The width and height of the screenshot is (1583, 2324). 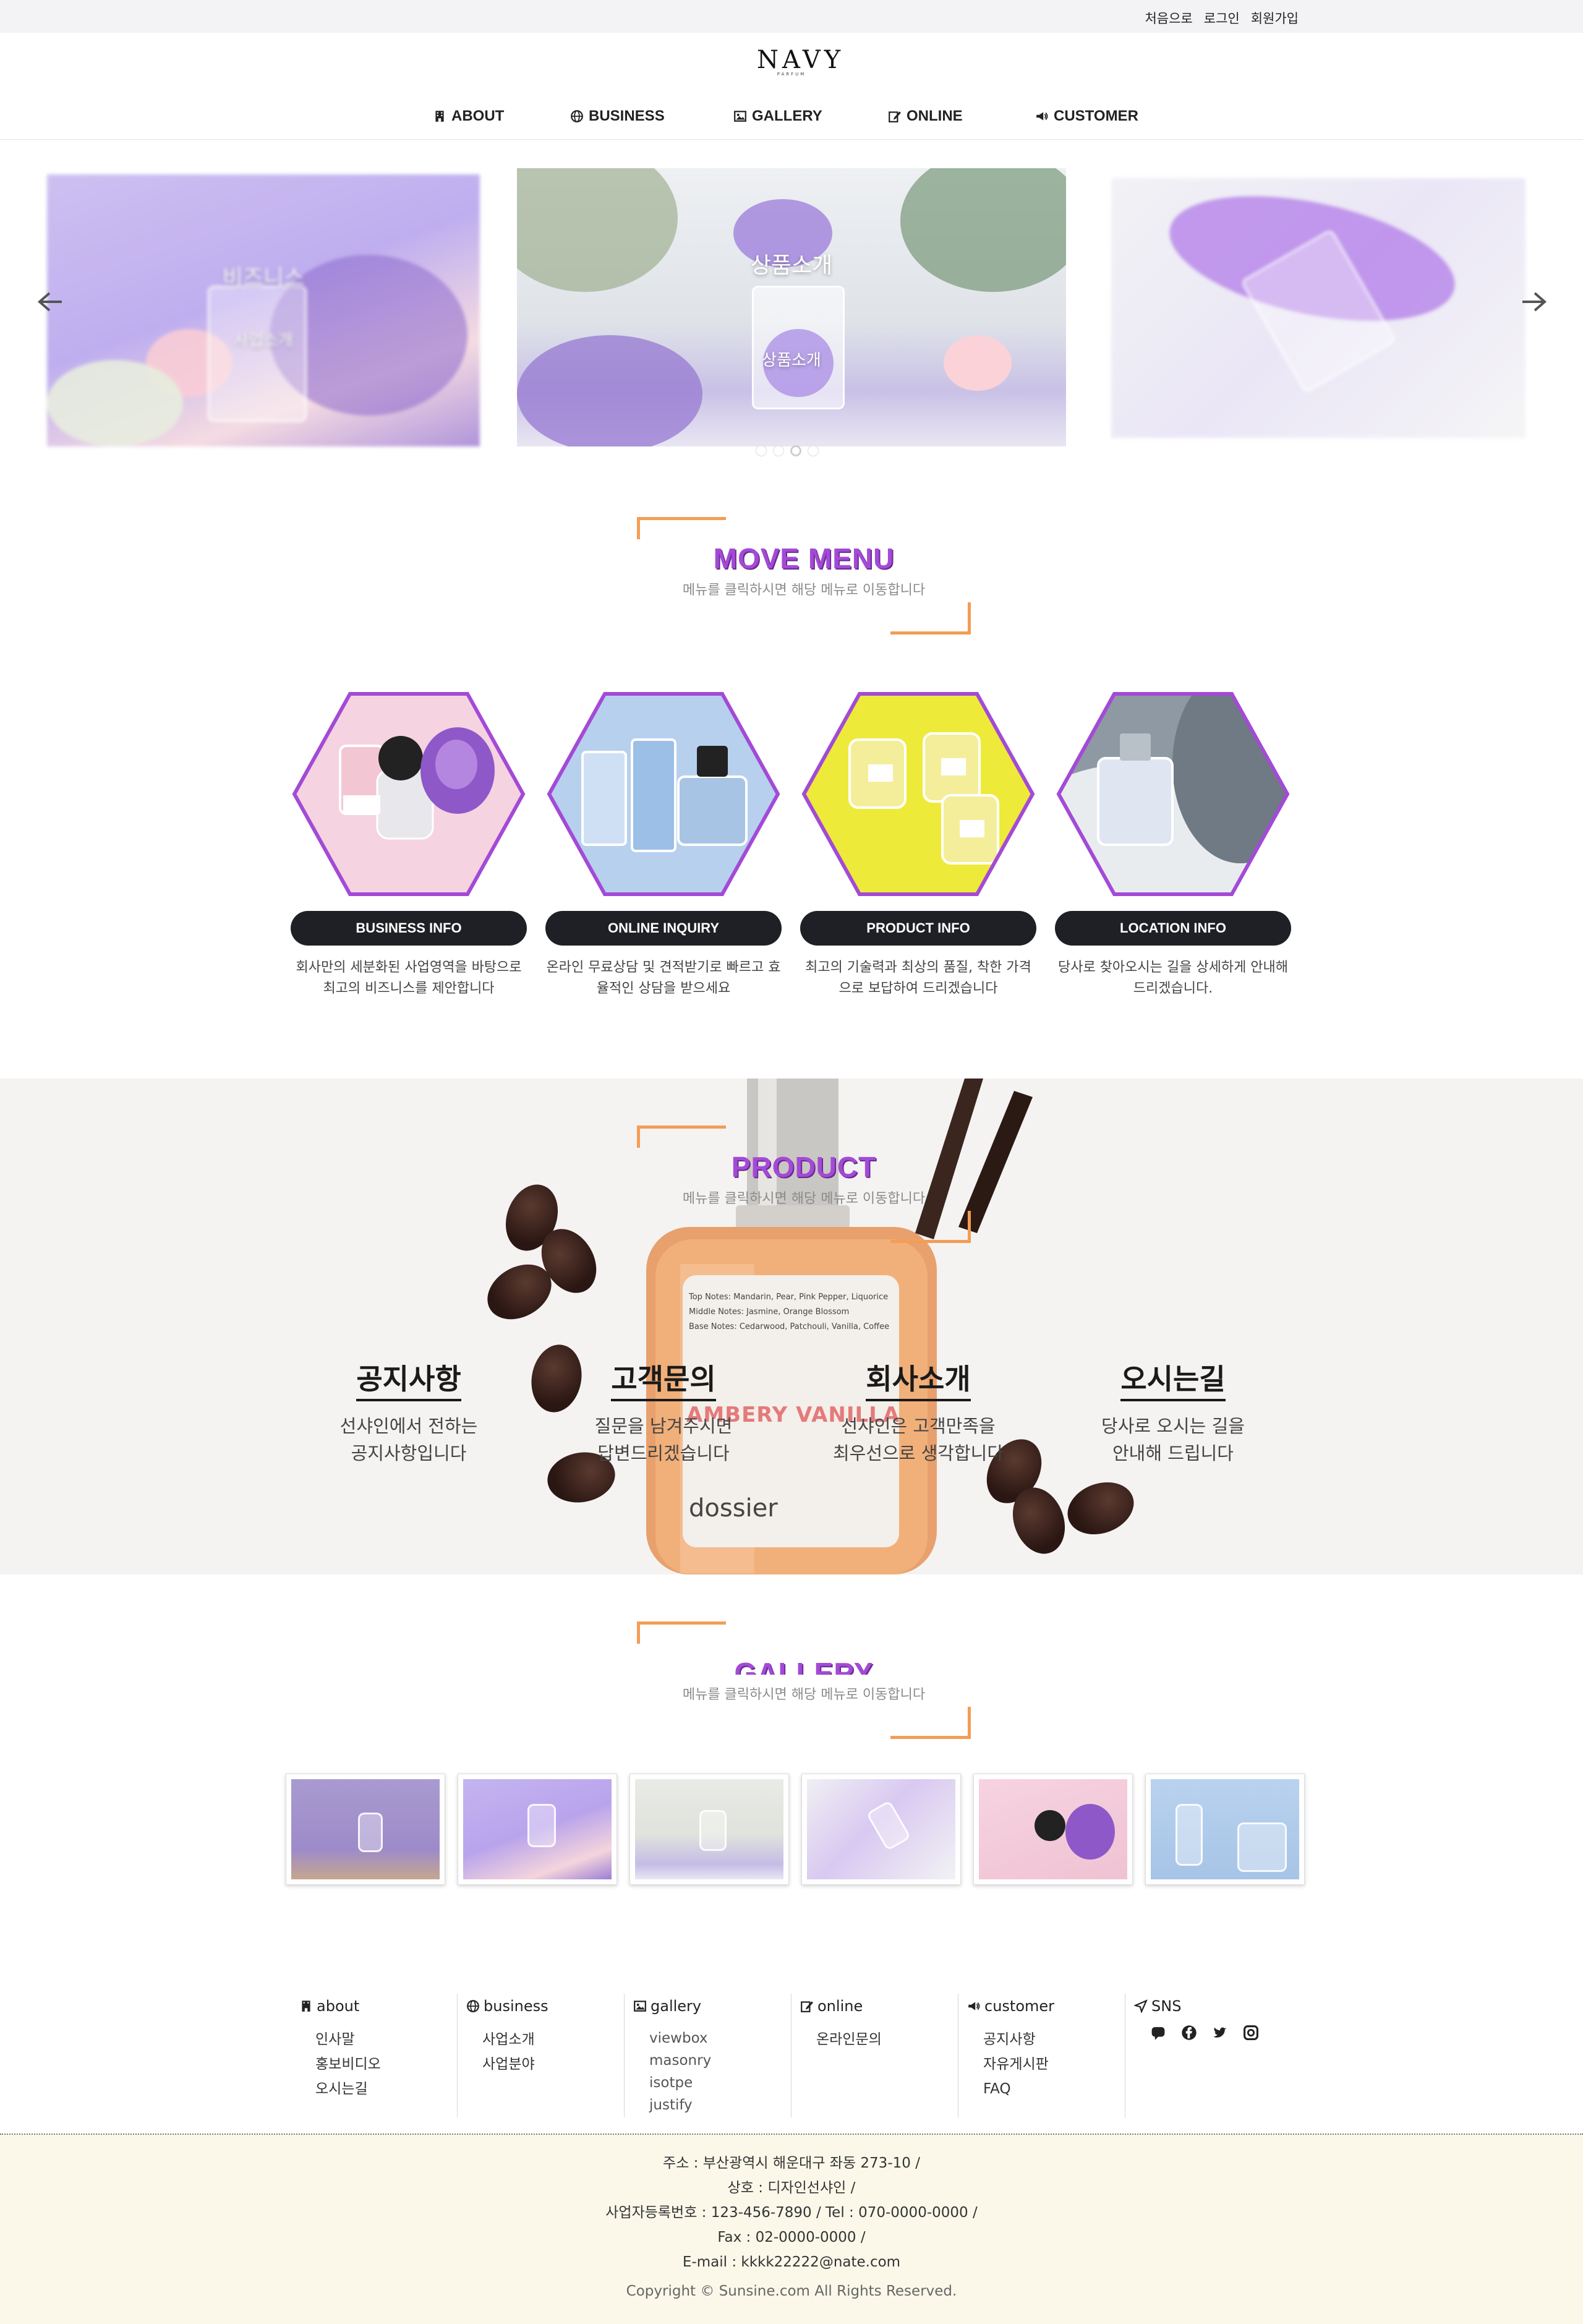 What do you see at coordinates (712, 2006) in the screenshot?
I see `footer-heading-gallery: gallery` at bounding box center [712, 2006].